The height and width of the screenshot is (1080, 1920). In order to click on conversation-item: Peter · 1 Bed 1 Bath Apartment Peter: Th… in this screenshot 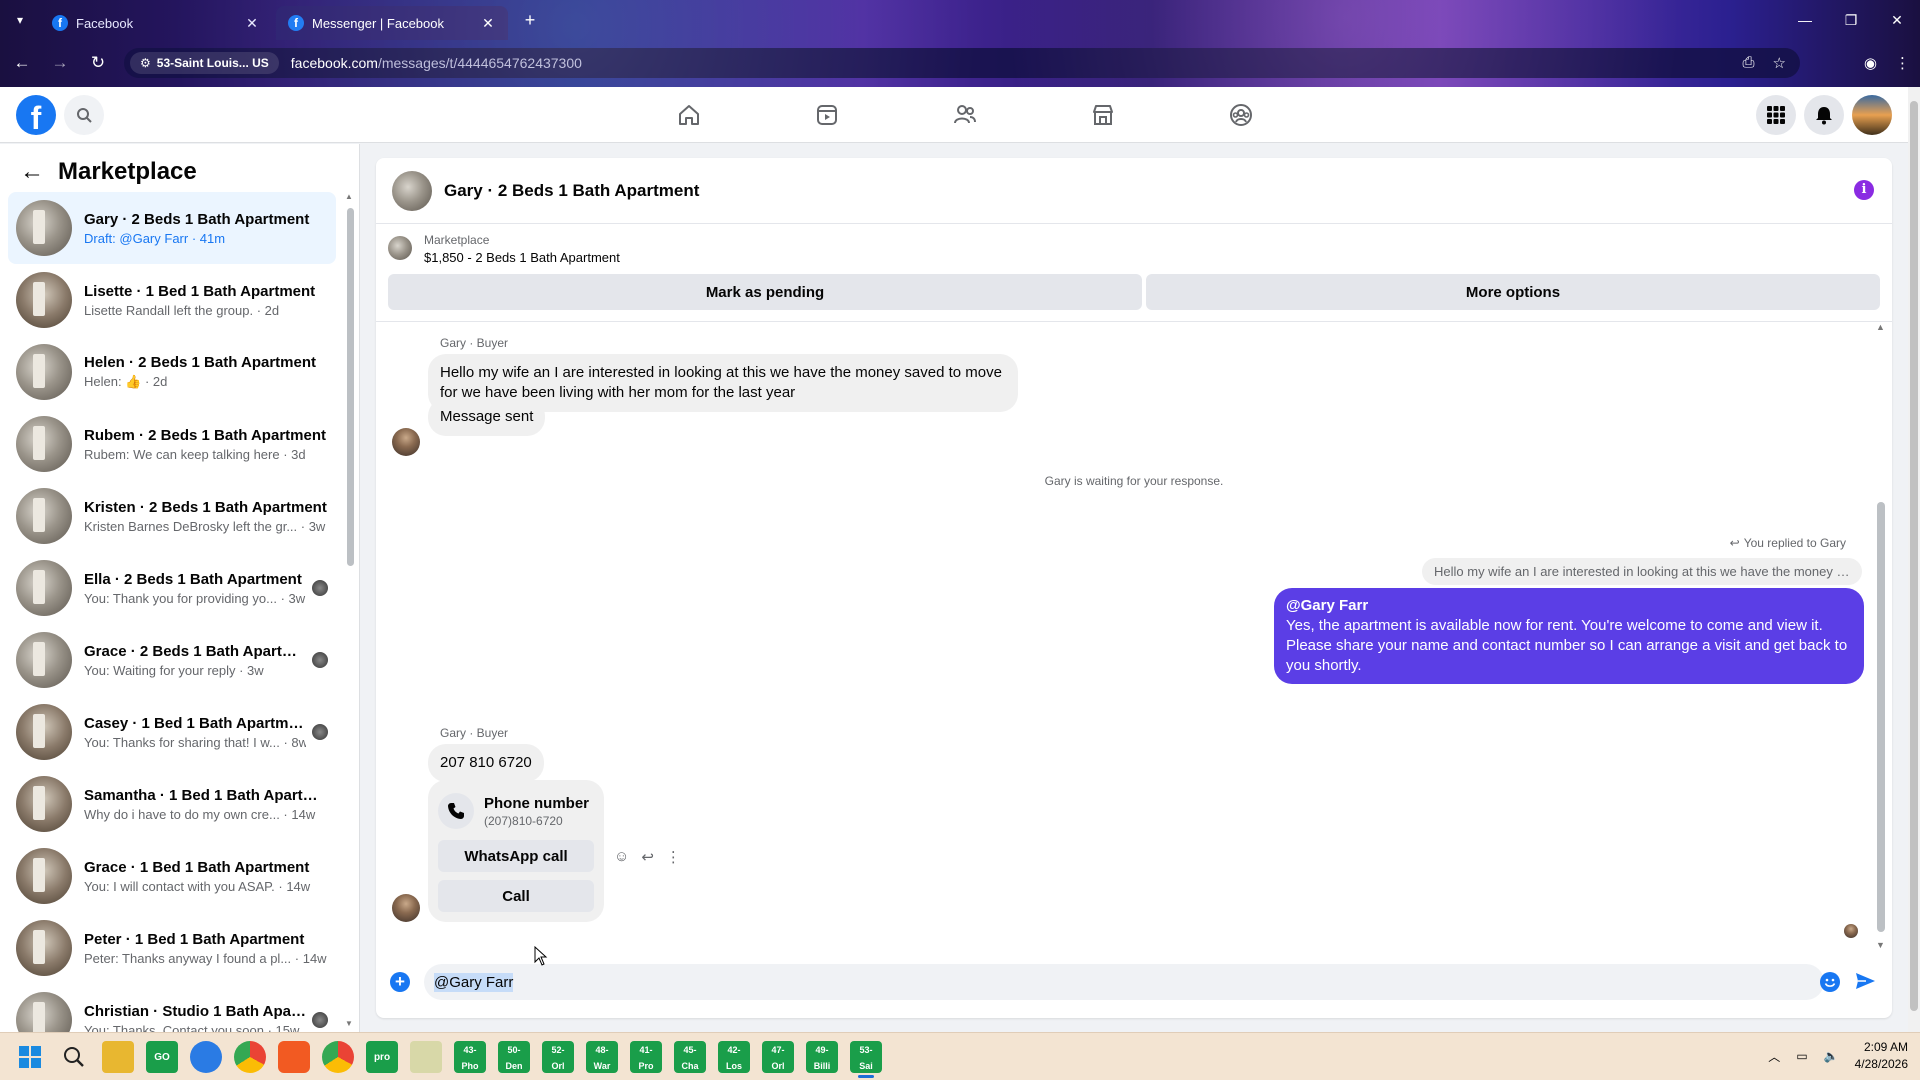, I will do `click(172, 948)`.